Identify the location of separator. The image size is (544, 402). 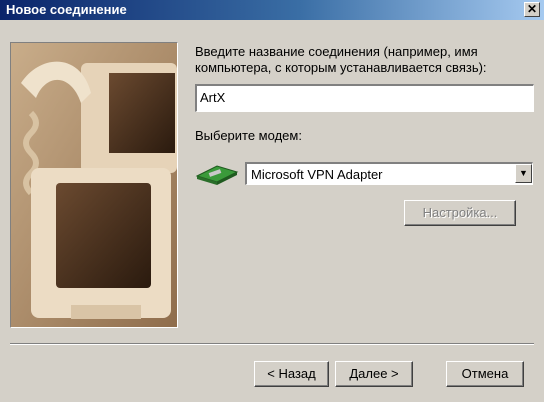
(272, 344).